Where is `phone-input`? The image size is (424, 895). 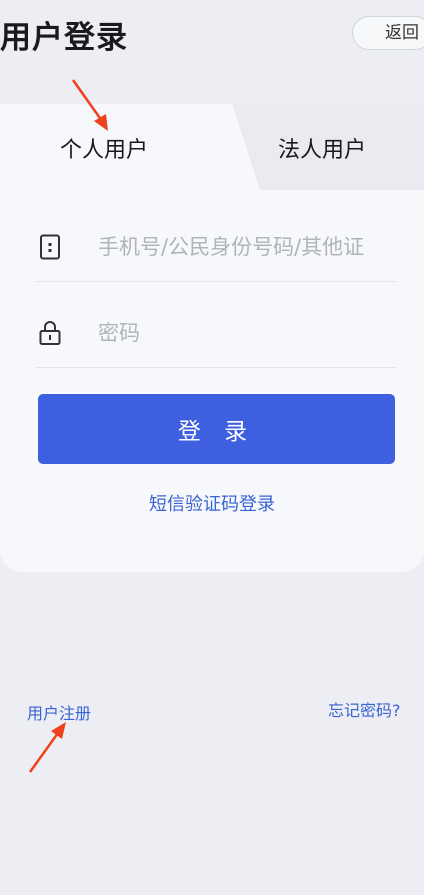 phone-input is located at coordinates (243, 247).